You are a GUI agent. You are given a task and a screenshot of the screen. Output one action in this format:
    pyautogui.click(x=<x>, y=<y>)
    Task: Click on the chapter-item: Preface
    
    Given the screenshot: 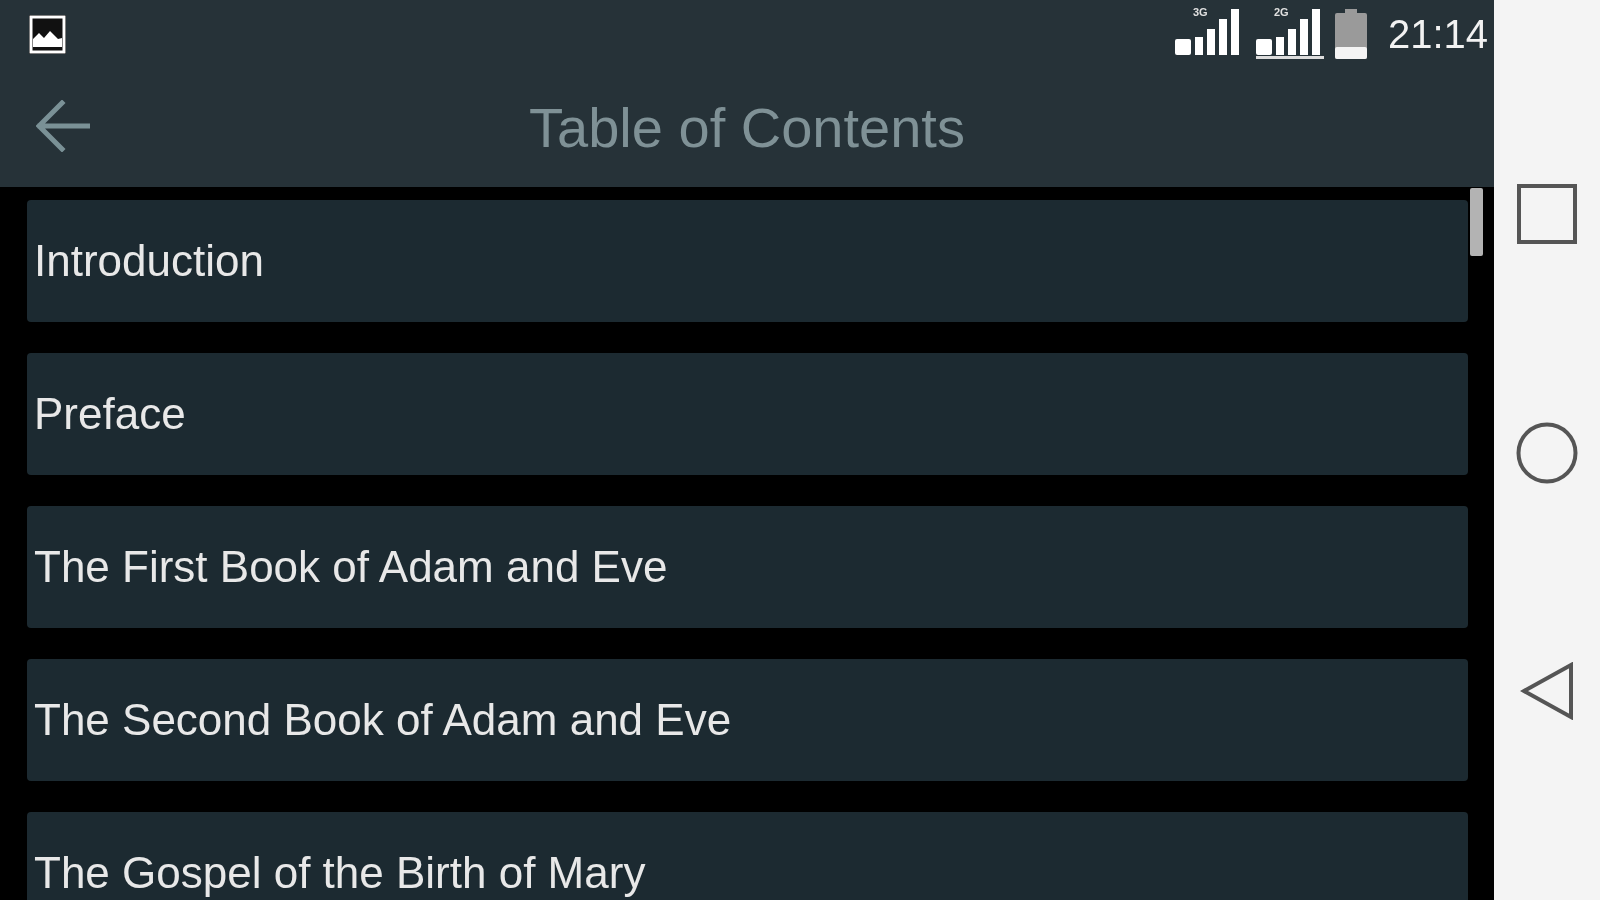 What is the action you would take?
    pyautogui.click(x=747, y=414)
    